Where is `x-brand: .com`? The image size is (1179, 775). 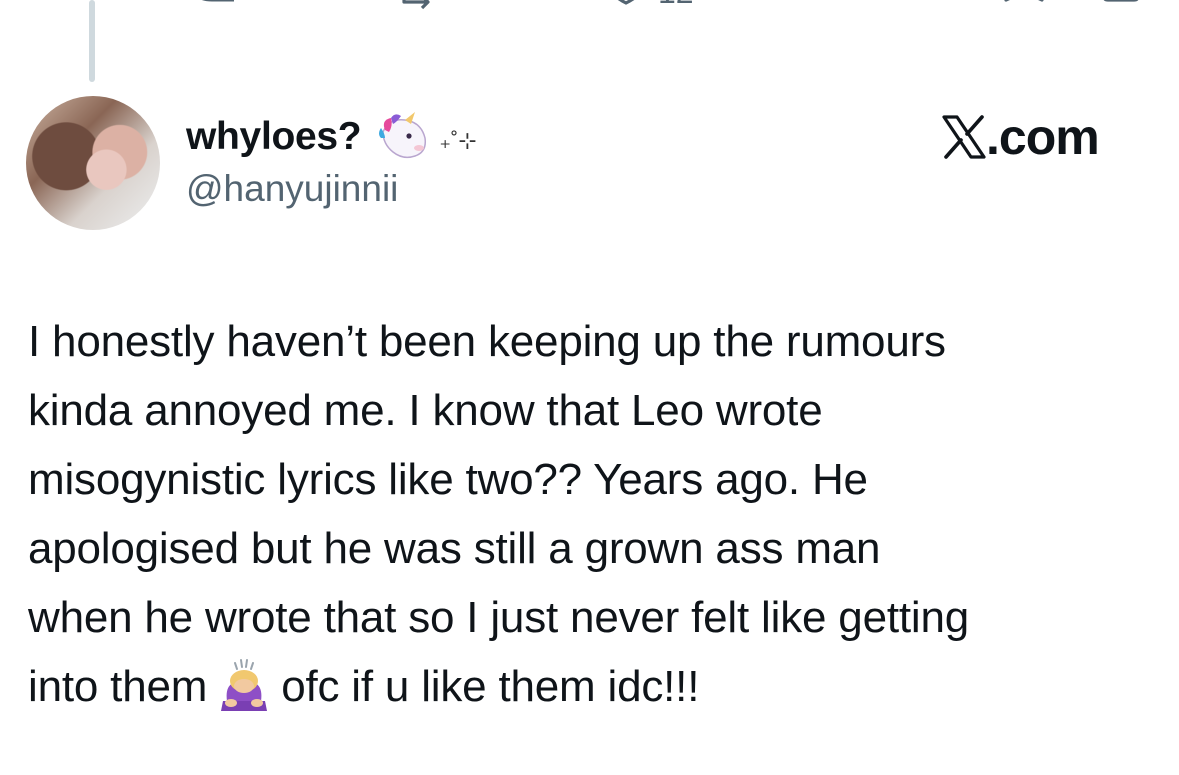
x-brand: .com is located at coordinates (1020, 137).